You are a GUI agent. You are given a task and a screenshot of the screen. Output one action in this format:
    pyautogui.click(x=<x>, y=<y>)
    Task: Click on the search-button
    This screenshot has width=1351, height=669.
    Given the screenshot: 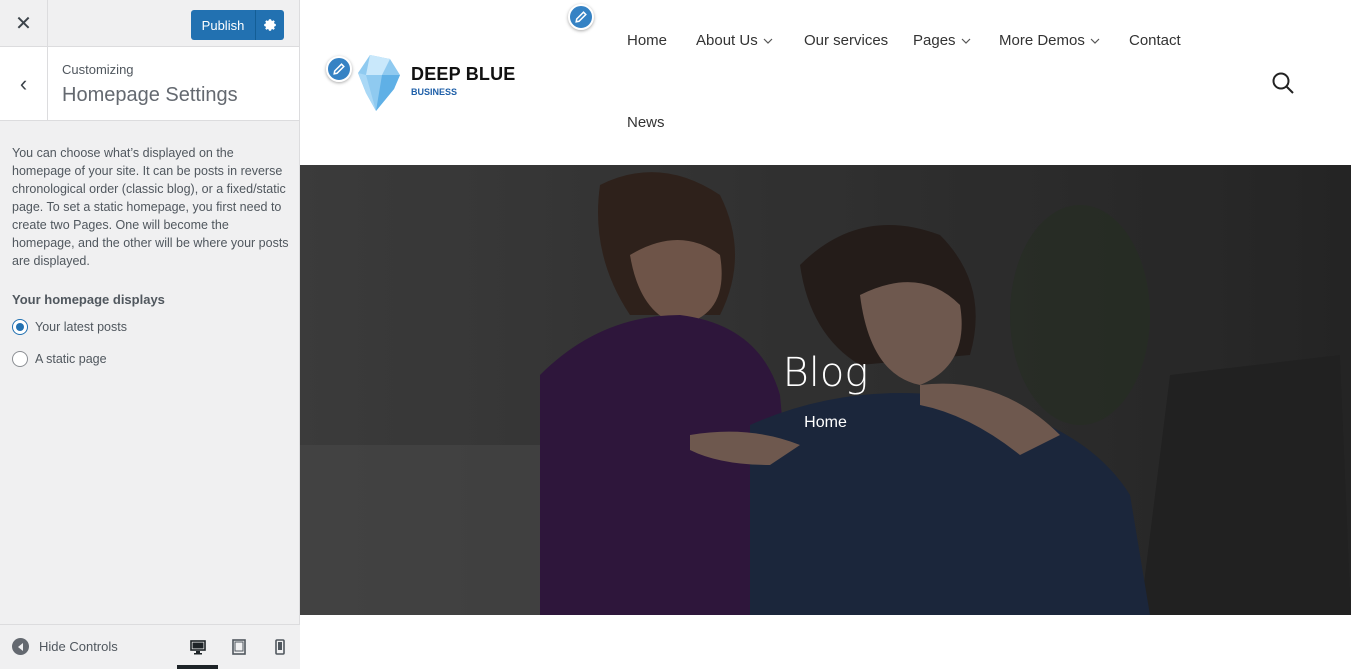 What is the action you would take?
    pyautogui.click(x=1283, y=85)
    